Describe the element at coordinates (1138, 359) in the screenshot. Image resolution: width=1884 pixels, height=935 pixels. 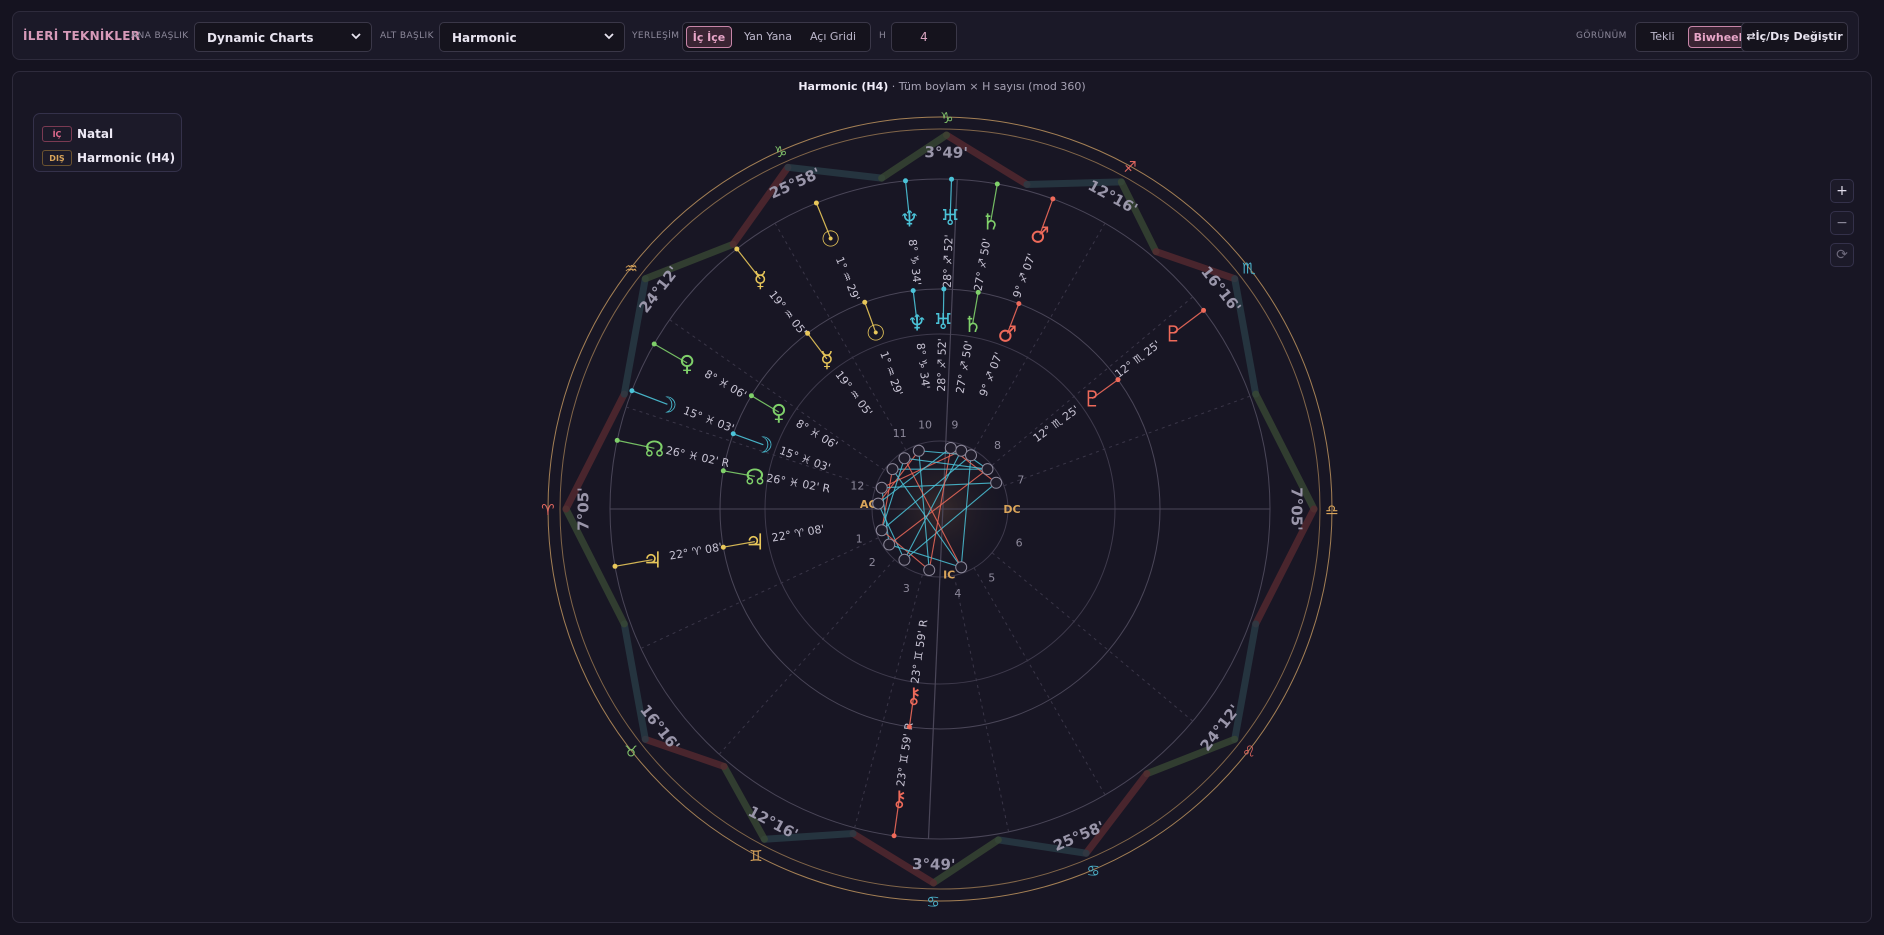
I see `outer-planet-label: 12° ♏ 25'` at that location.